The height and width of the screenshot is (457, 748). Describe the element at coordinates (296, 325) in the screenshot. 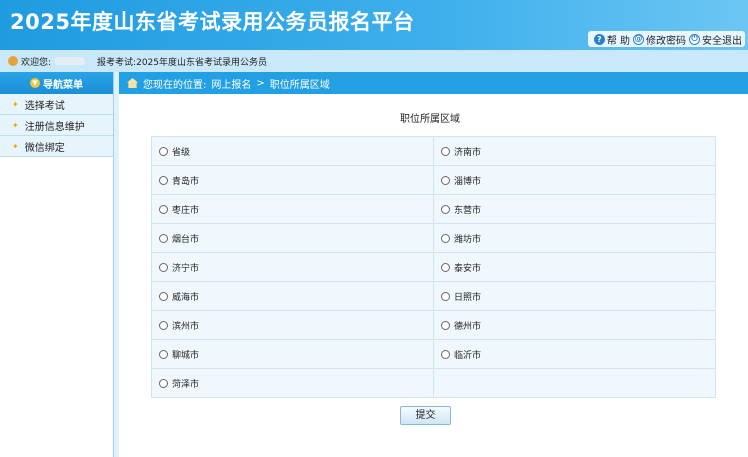

I see `region-option: 滨州市` at that location.